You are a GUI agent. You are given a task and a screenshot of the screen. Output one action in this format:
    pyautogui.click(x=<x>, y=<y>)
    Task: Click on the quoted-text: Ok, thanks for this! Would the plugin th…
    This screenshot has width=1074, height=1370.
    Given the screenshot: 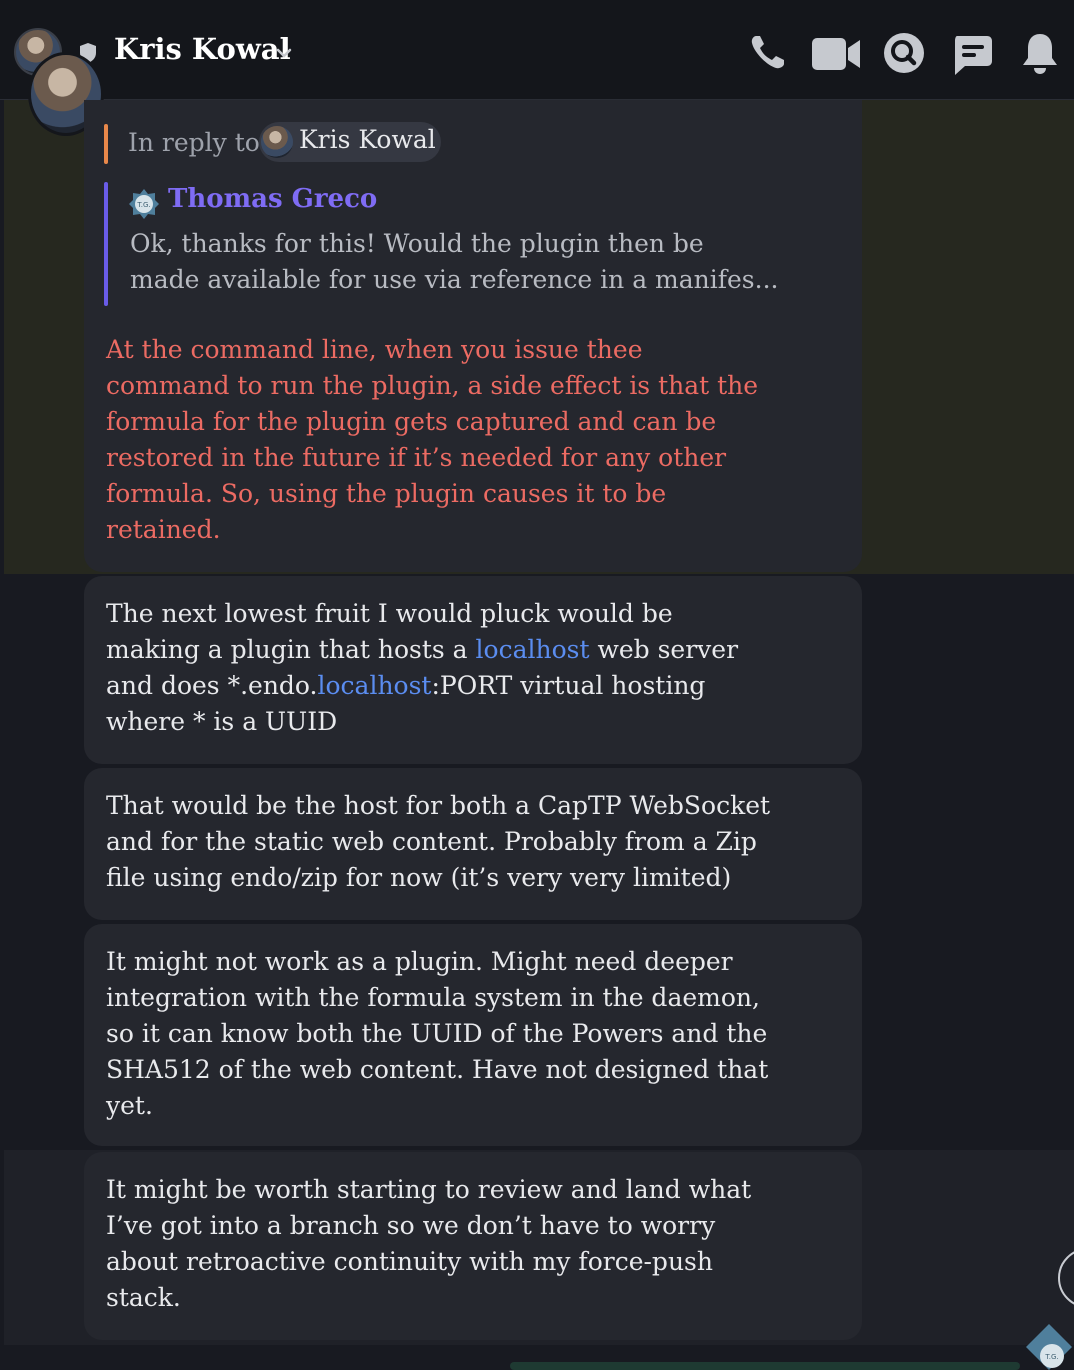 What is the action you would take?
    pyautogui.click(x=454, y=261)
    